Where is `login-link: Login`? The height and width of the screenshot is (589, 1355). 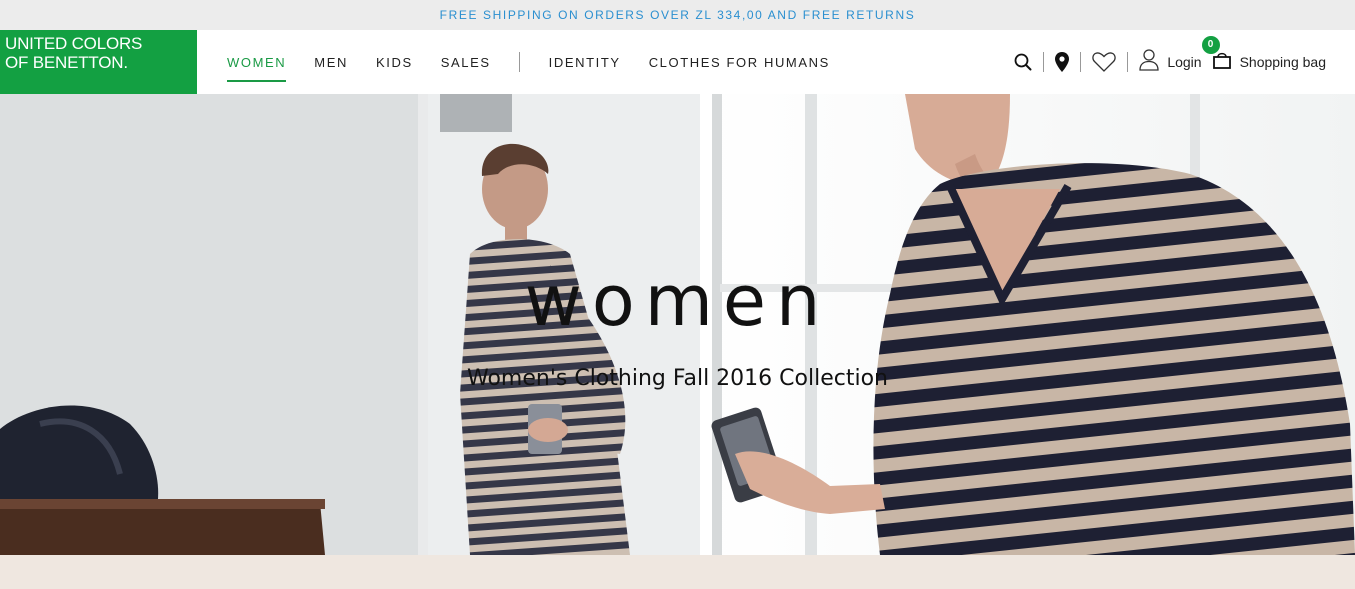
login-link: Login is located at coordinates (1170, 62).